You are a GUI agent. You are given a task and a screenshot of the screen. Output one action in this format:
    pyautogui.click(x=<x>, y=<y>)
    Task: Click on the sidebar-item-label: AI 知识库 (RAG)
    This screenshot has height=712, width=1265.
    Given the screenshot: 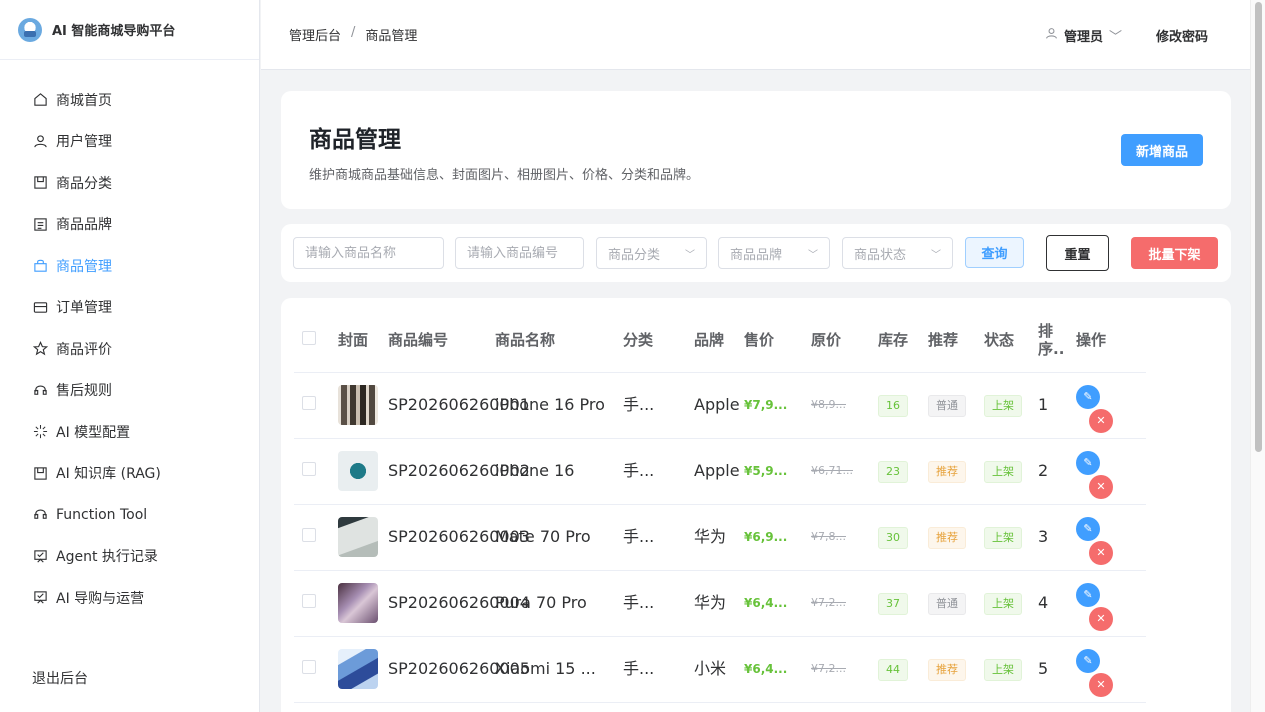 What is the action you would take?
    pyautogui.click(x=108, y=474)
    